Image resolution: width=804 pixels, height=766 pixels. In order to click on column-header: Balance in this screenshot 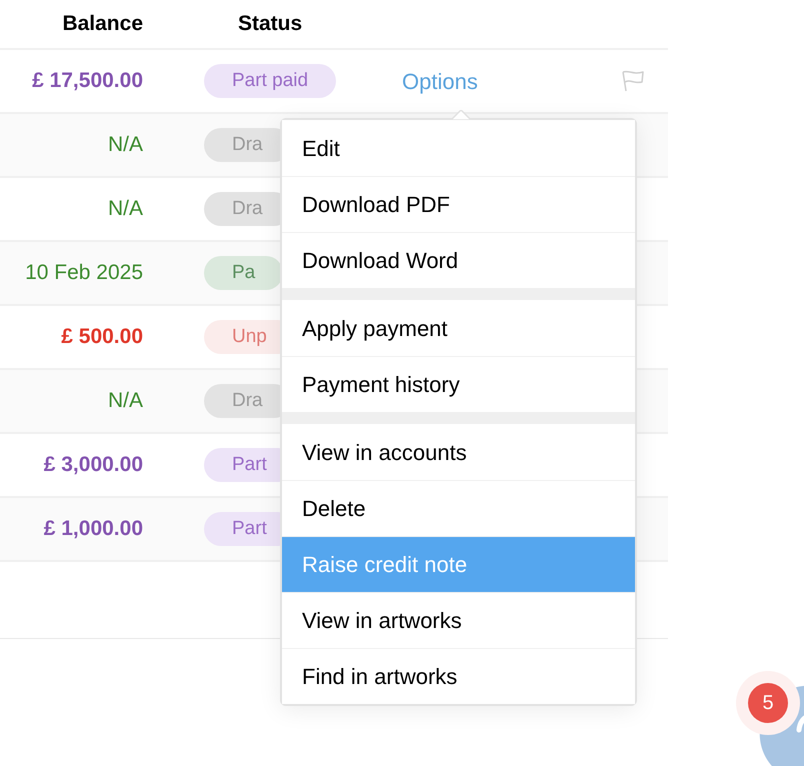, I will do `click(102, 24)`.